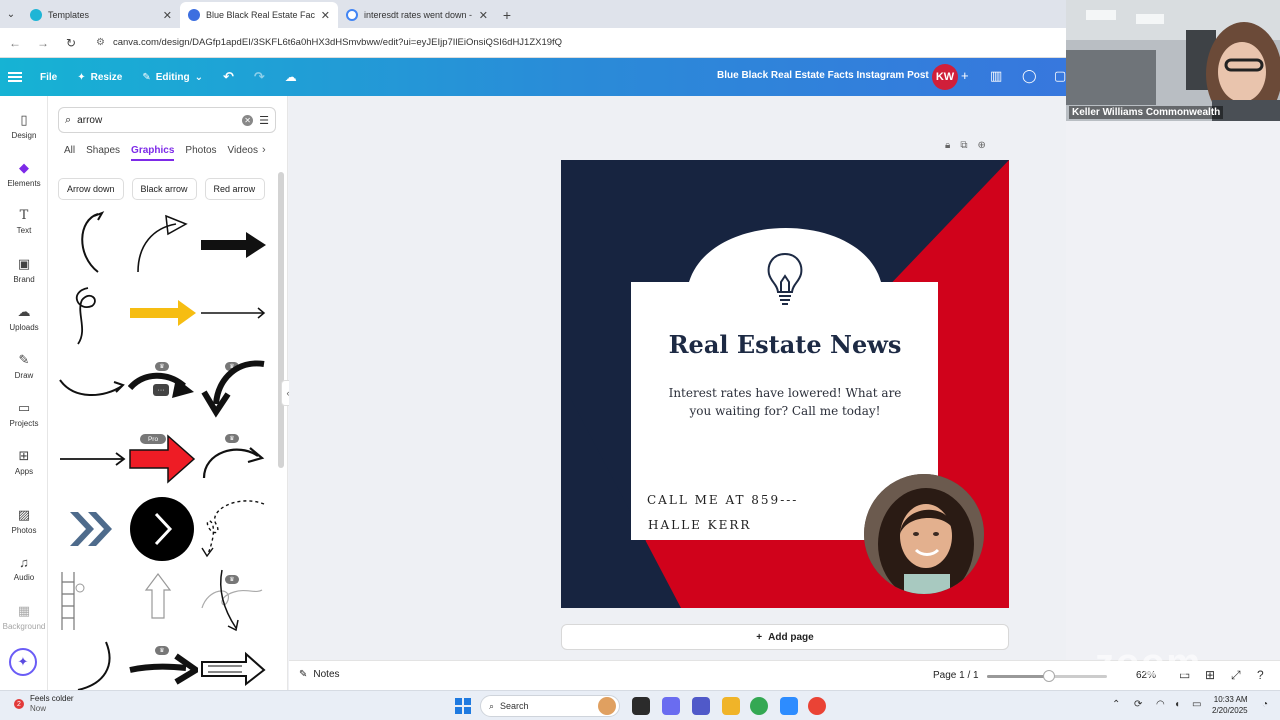 This screenshot has width=1280, height=720. Describe the element at coordinates (91, 189) in the screenshot. I see `chip-arrow-down: Arrow down` at that location.